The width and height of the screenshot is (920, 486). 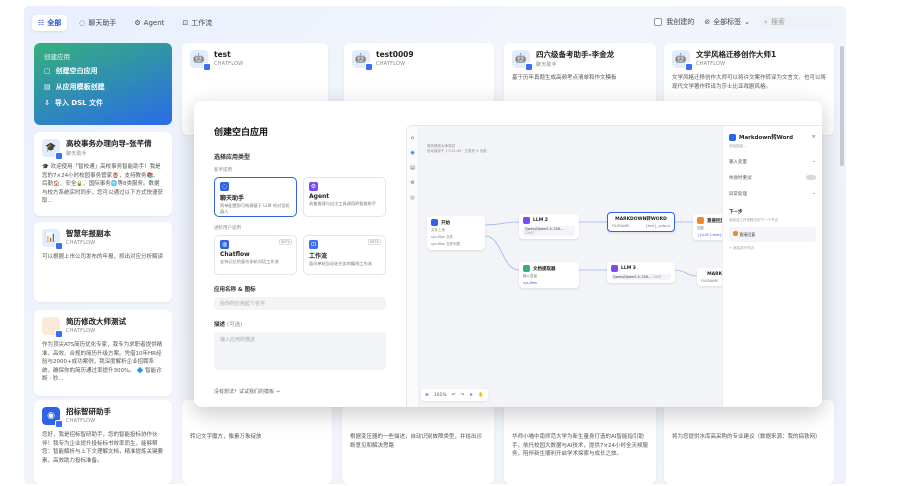 What do you see at coordinates (102, 23) in the screenshot?
I see `tab-label: 聊天助手` at bounding box center [102, 23].